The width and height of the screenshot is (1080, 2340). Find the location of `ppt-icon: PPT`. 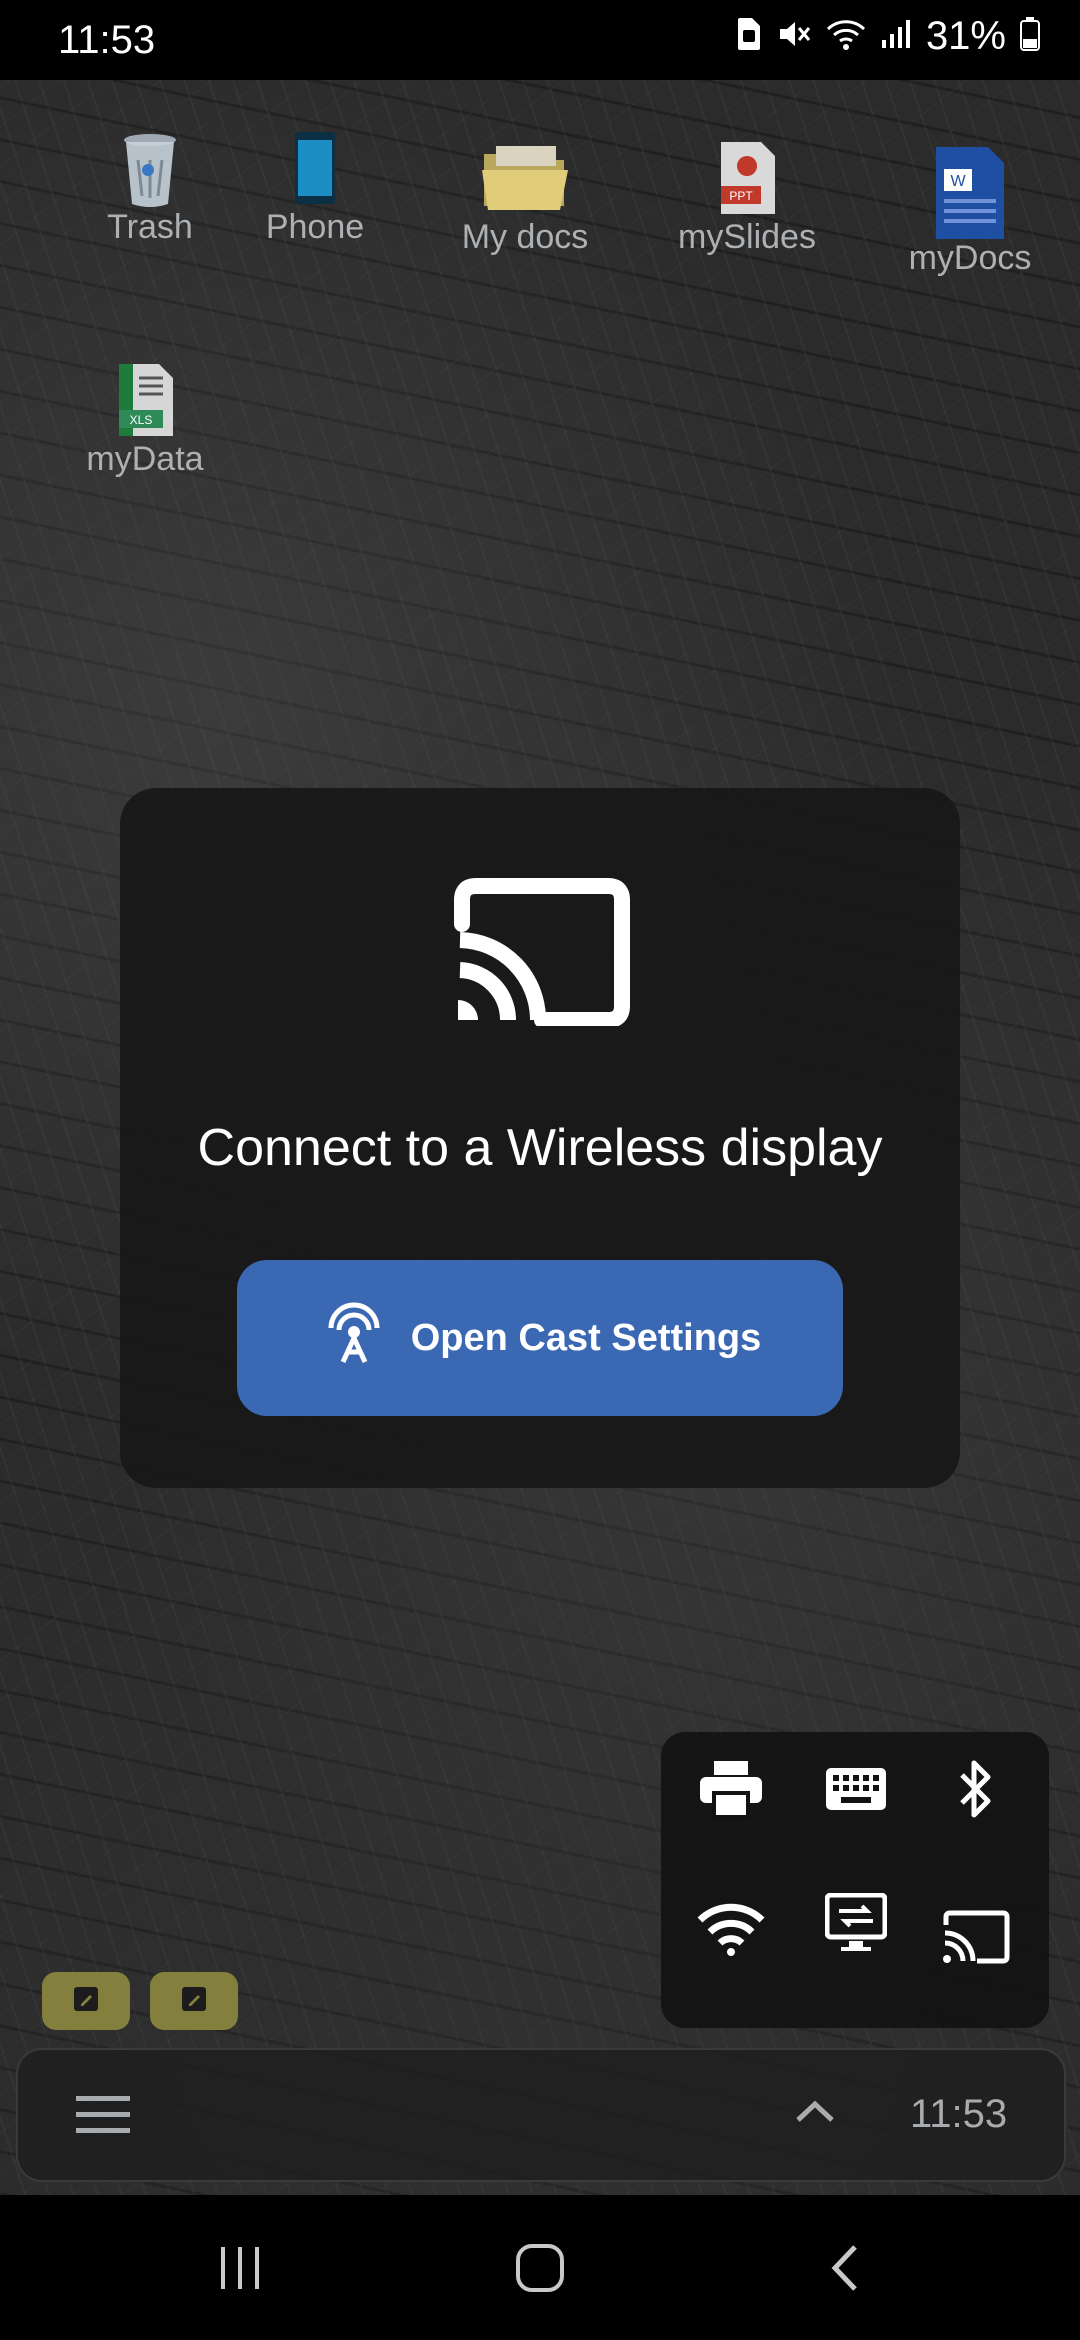

ppt-icon: PPT is located at coordinates (747, 177).